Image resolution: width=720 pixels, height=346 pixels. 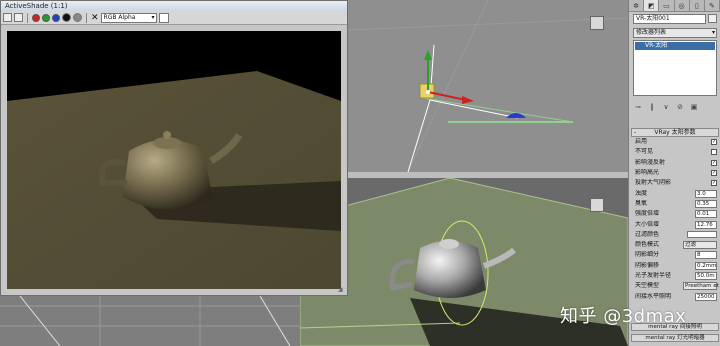 I want to click on param-row: 不可见, so click(x=675, y=152).